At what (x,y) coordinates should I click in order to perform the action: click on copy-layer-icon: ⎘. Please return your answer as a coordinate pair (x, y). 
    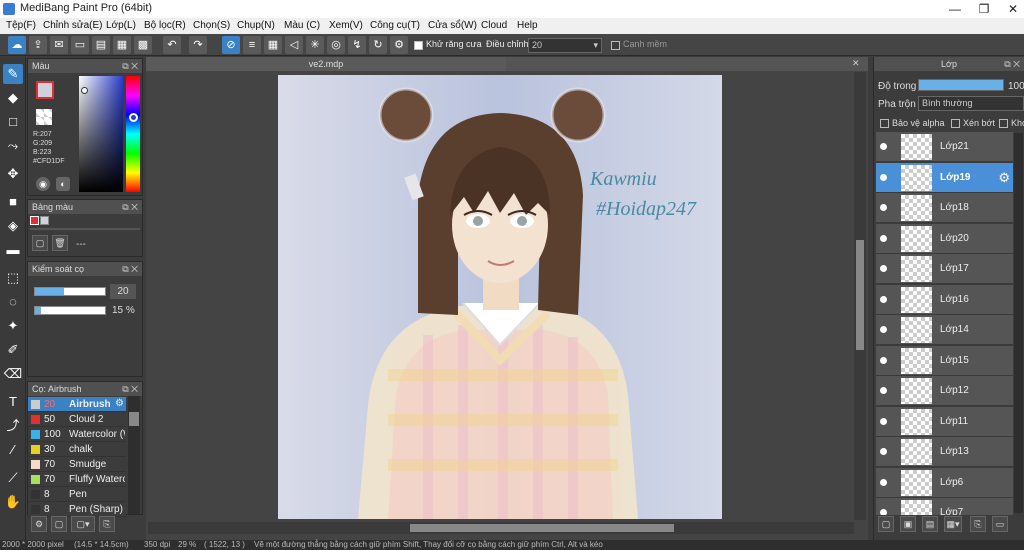
    Looking at the image, I should click on (978, 524).